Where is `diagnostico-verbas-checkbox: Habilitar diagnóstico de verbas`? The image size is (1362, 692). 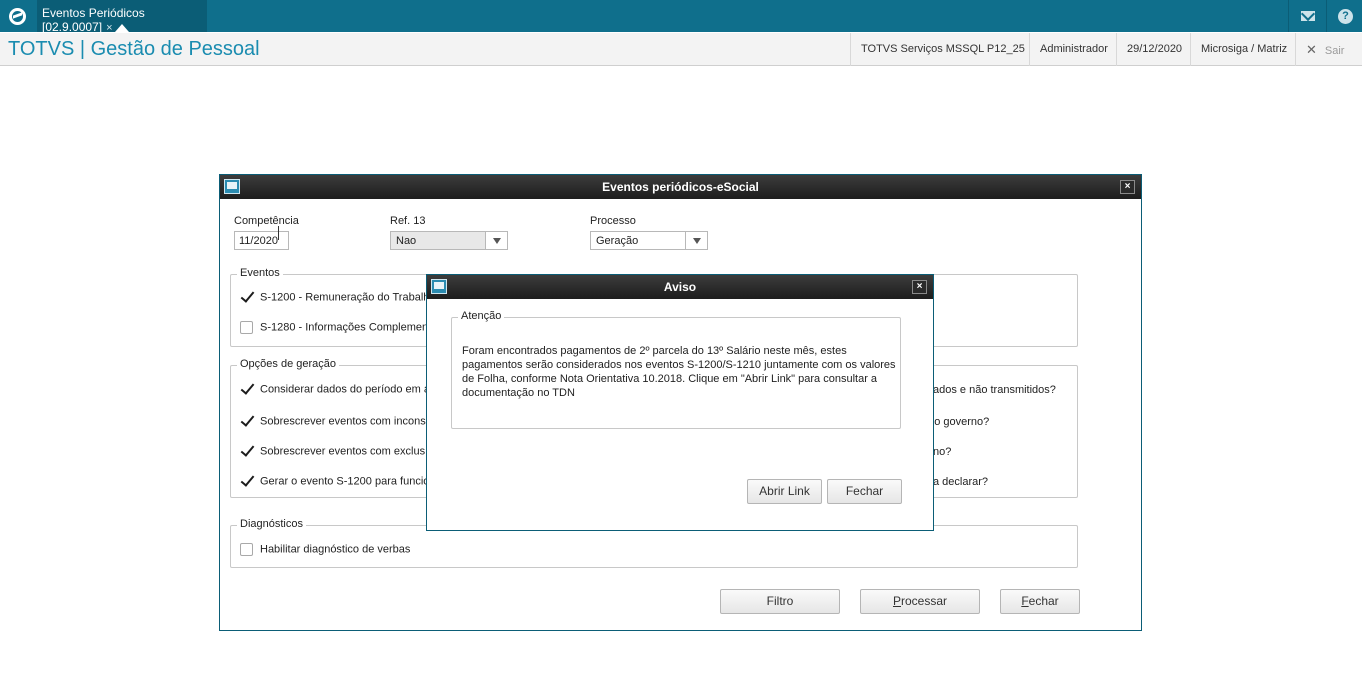 diagnostico-verbas-checkbox: Habilitar diagnóstico de verbas is located at coordinates (325, 549).